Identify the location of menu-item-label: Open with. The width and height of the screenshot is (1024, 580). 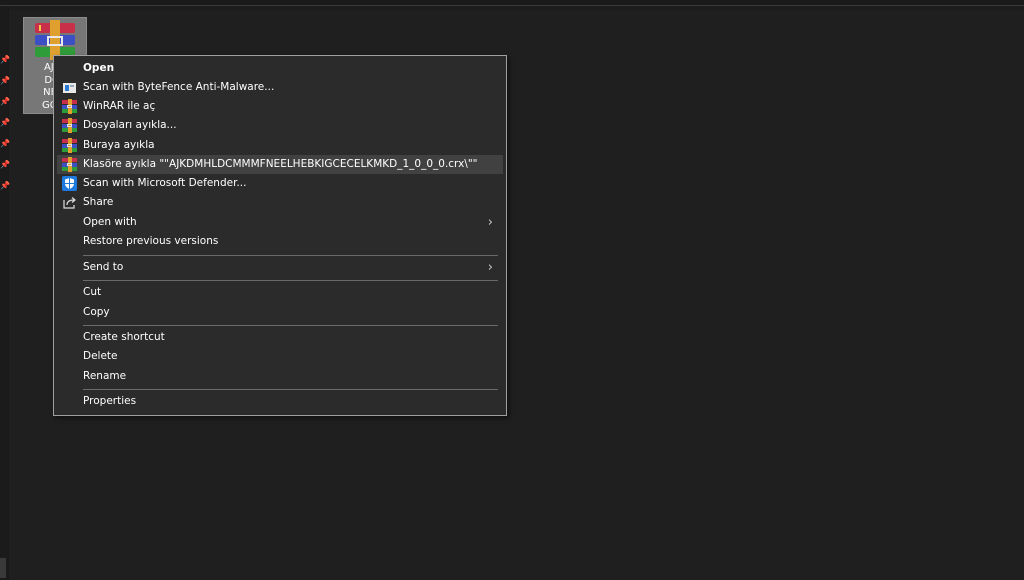
(110, 222).